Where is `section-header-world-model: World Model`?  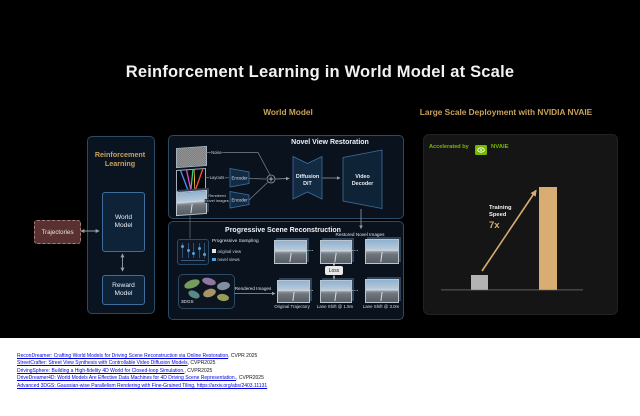 section-header-world-model: World Model is located at coordinates (288, 112).